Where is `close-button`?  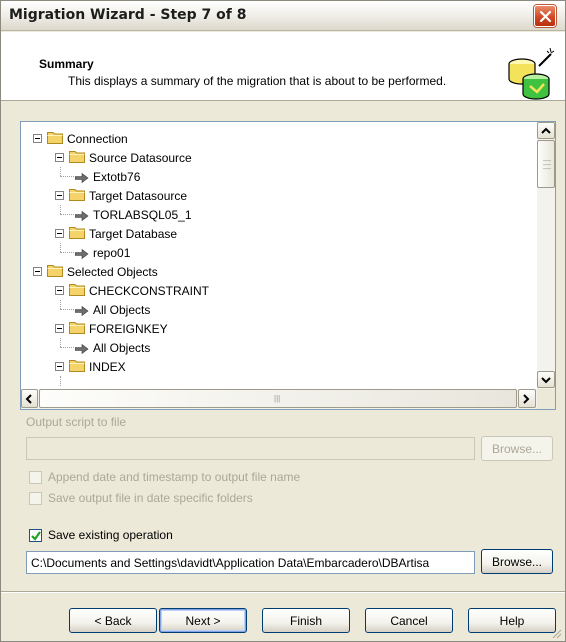
close-button is located at coordinates (545, 16).